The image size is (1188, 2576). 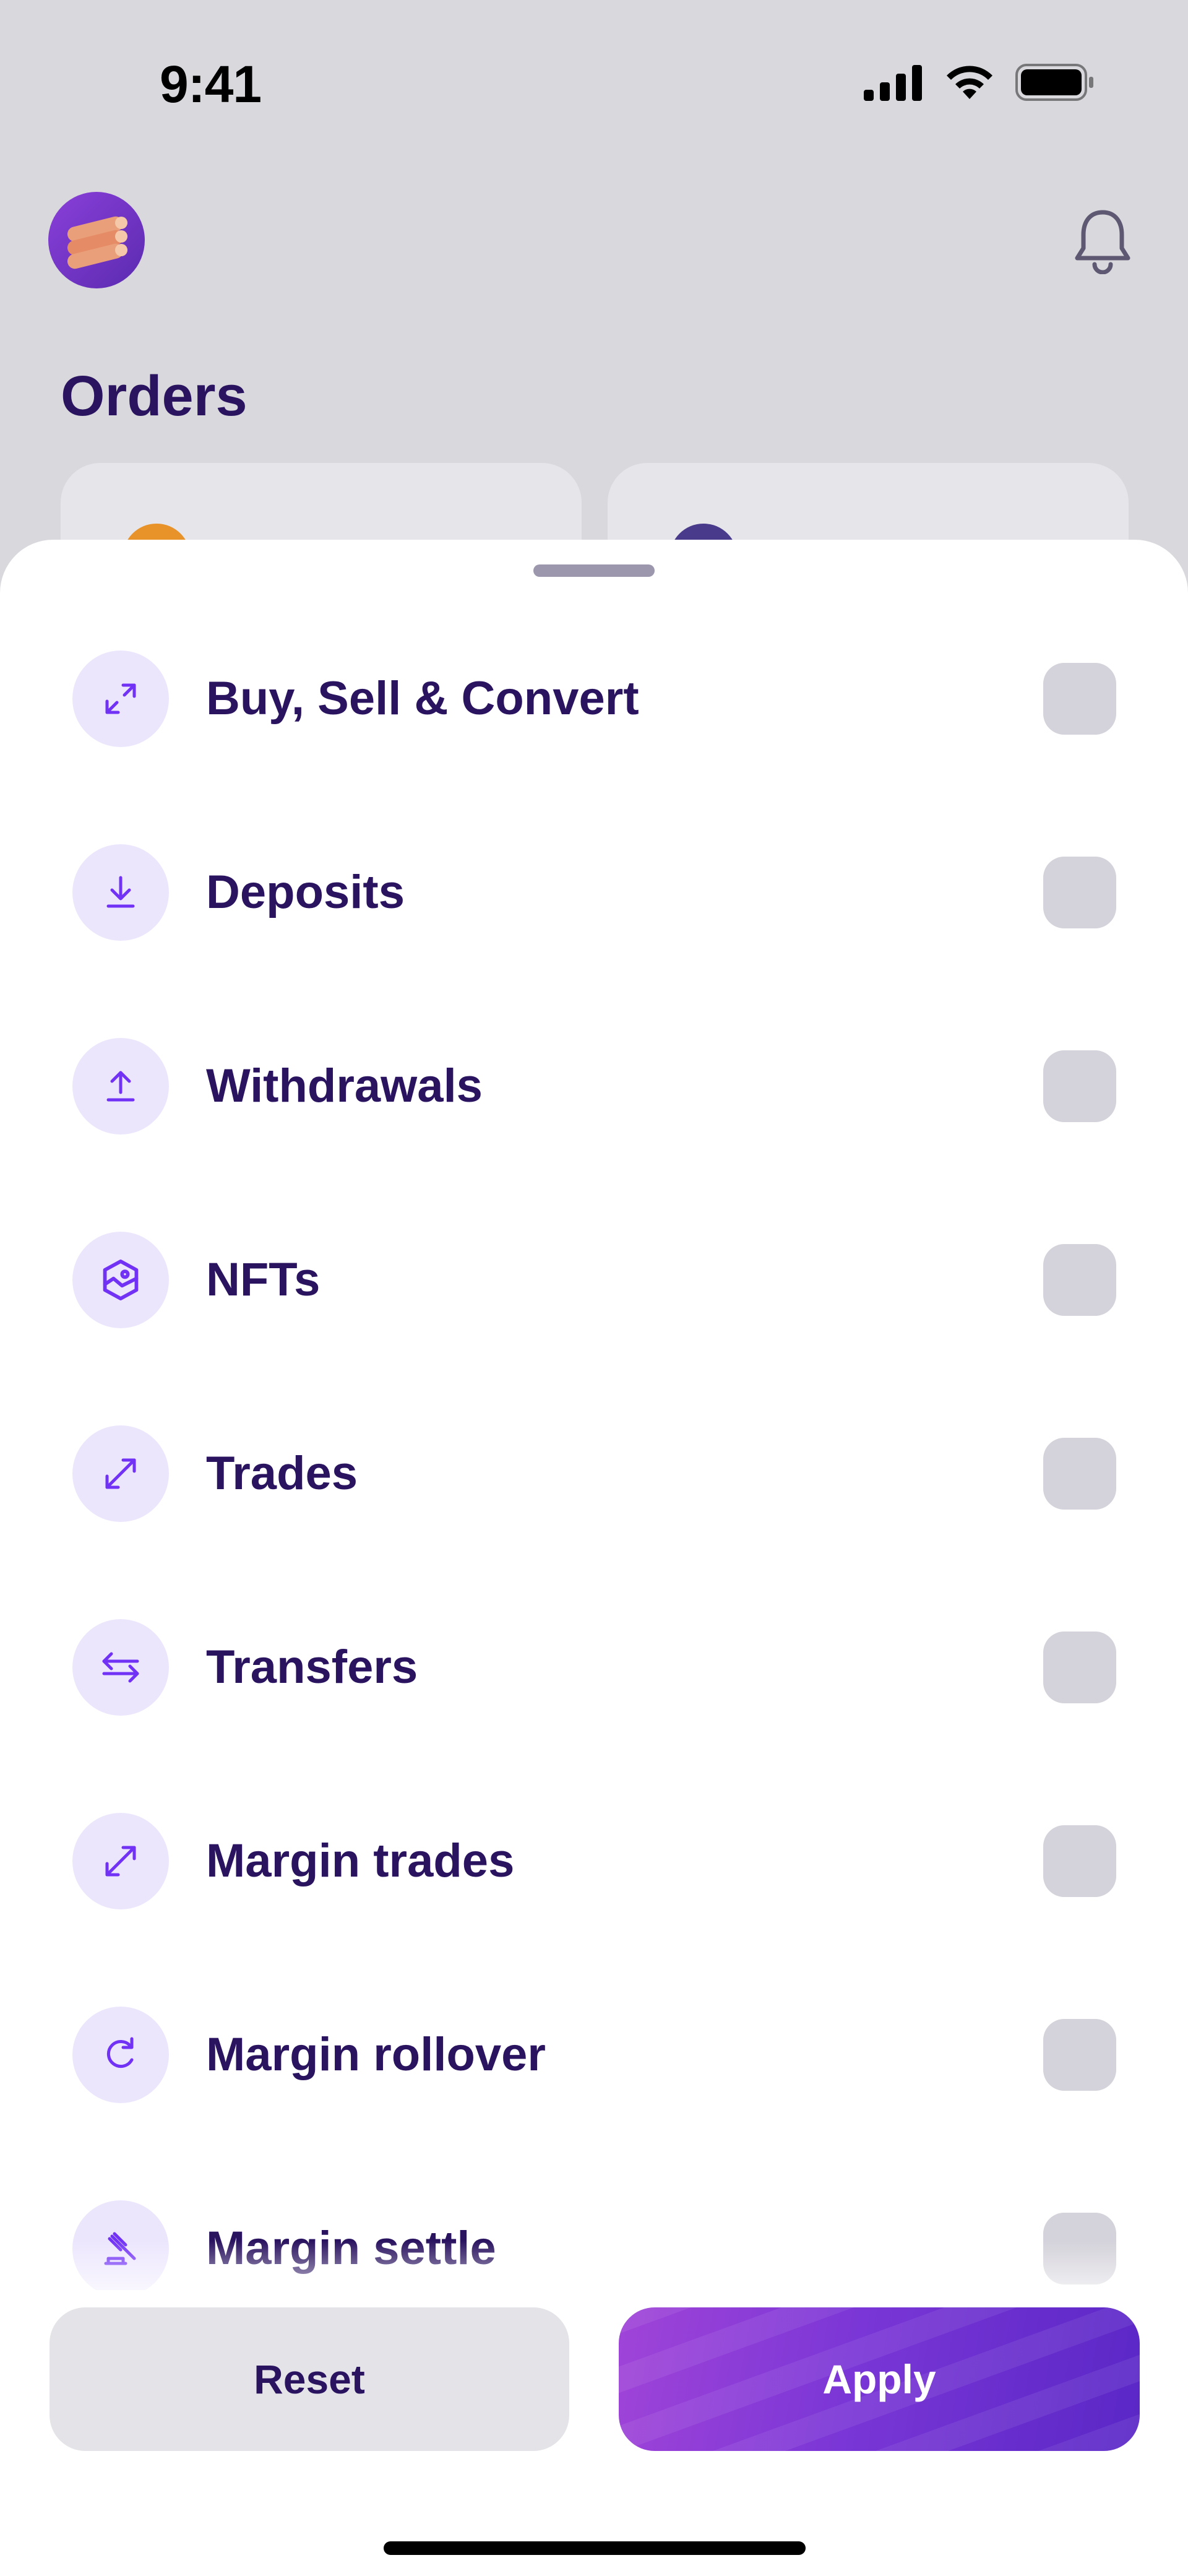 What do you see at coordinates (595, 2548) in the screenshot?
I see `home-indicator` at bounding box center [595, 2548].